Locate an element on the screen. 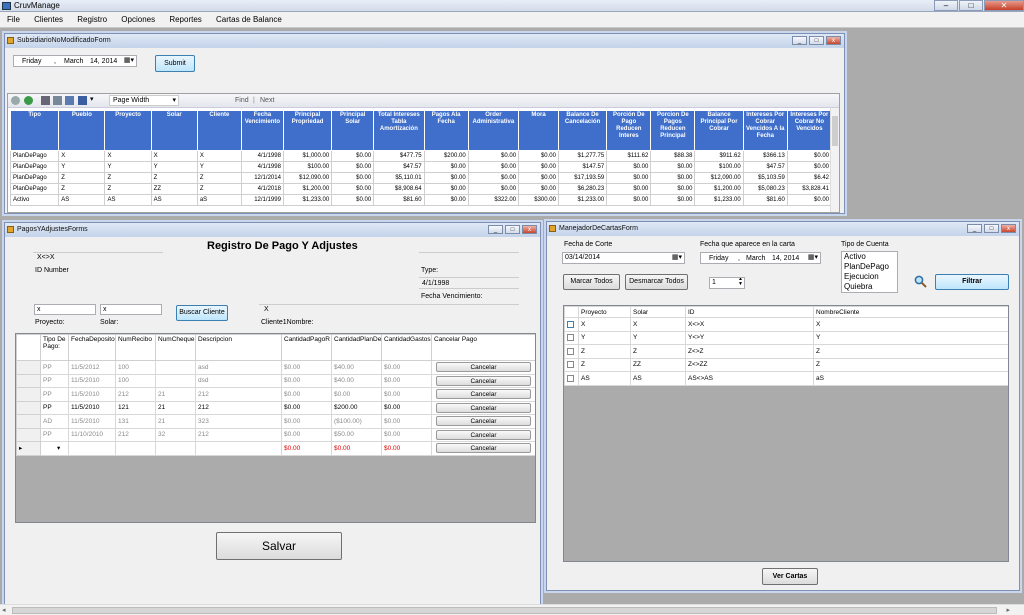  app-close-button: ✕ is located at coordinates (1004, 5).